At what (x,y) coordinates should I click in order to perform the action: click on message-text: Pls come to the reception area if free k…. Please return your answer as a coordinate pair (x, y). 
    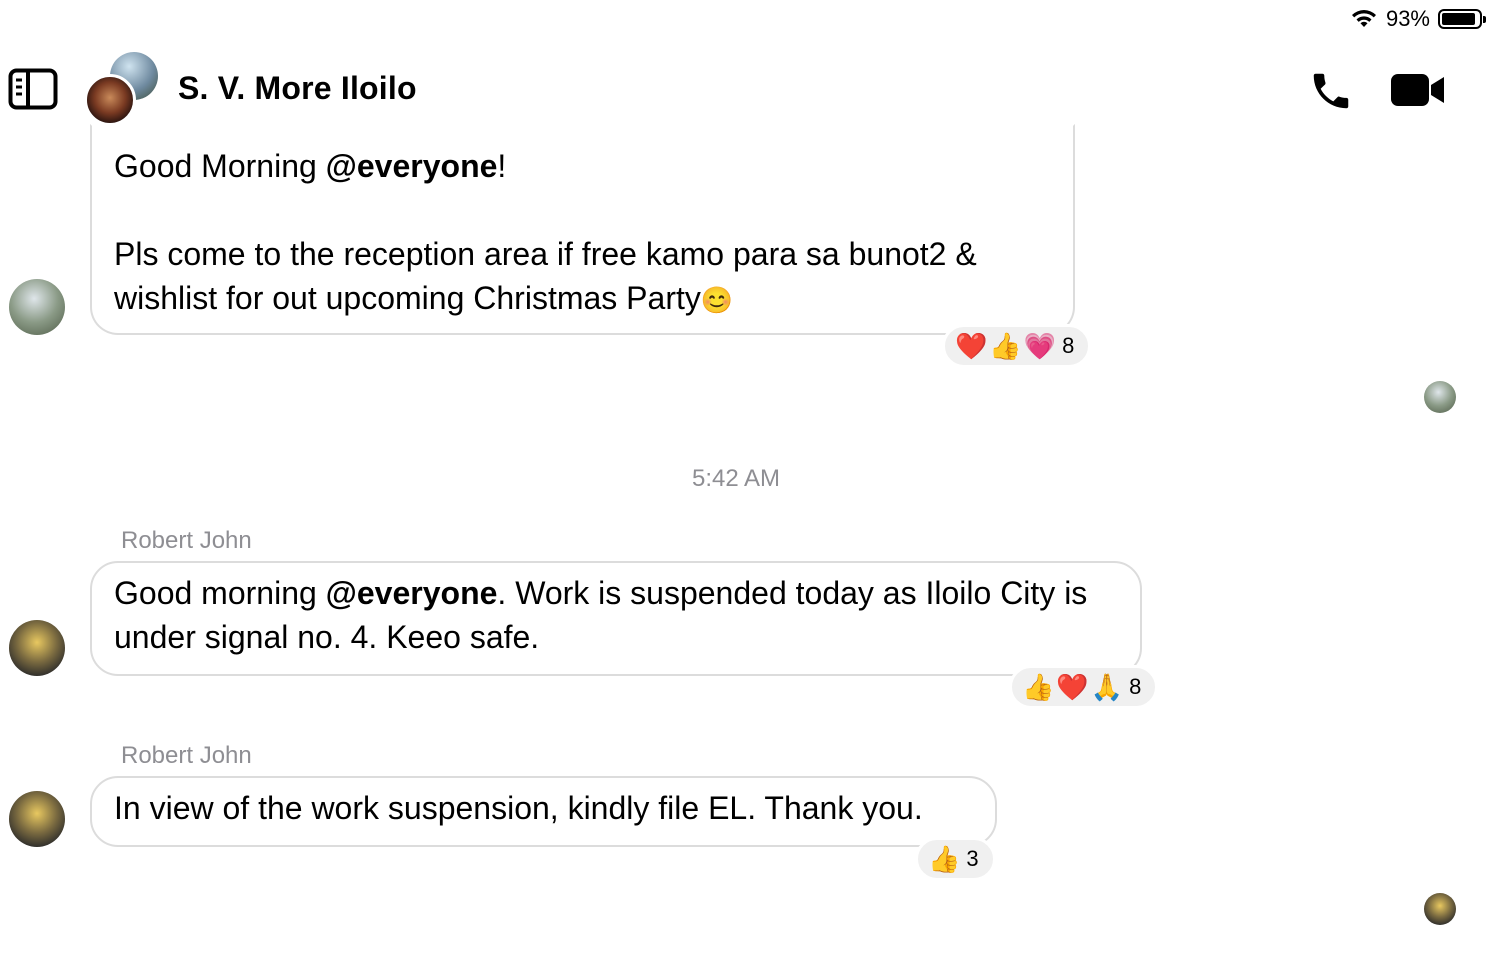
    Looking at the image, I should click on (545, 276).